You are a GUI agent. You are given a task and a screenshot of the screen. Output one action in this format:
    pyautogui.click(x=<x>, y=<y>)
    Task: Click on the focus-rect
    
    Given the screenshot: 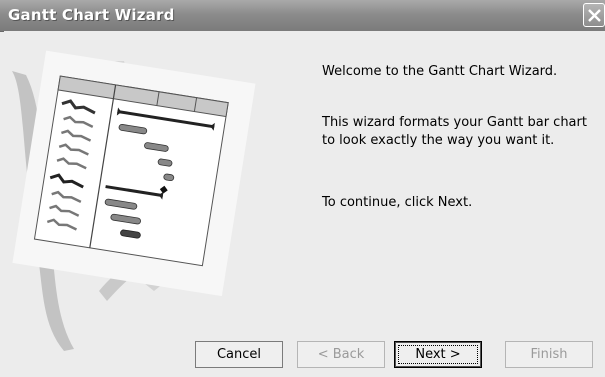 What is the action you would take?
    pyautogui.click(x=438, y=354)
    